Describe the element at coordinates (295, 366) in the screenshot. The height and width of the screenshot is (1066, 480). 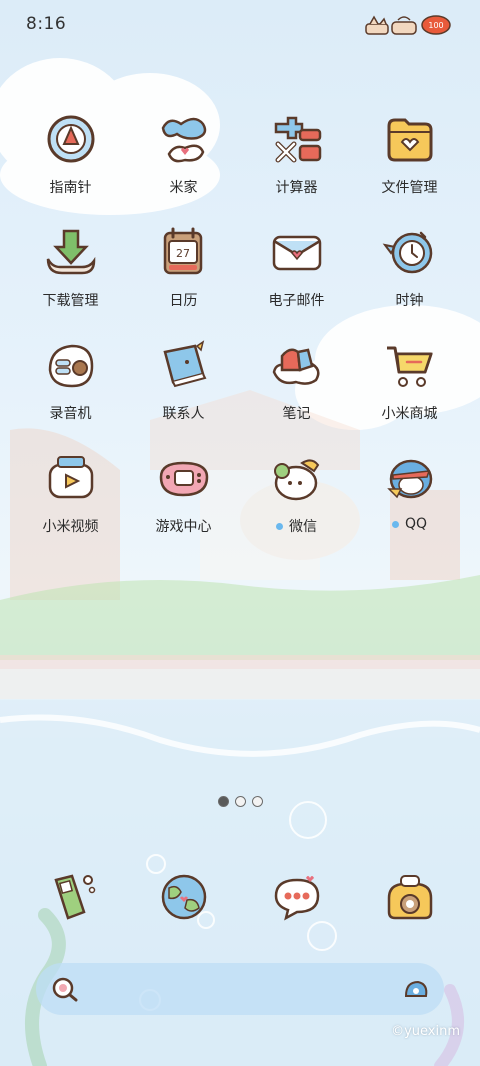
I see `notes-icon` at that location.